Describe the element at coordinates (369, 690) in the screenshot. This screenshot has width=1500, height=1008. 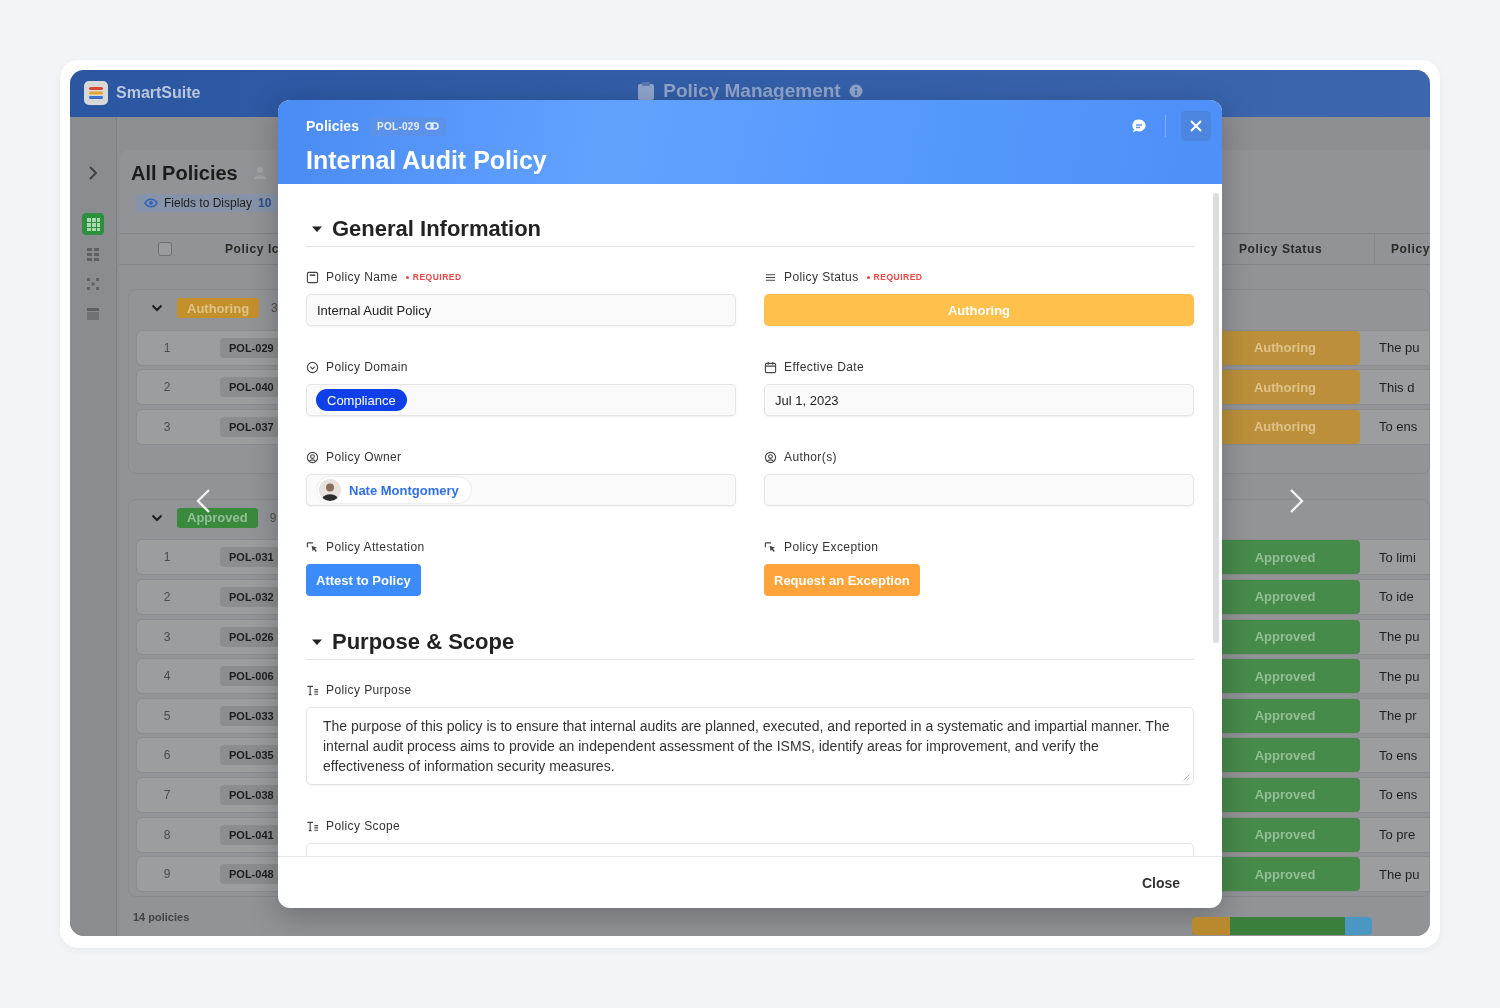
I see `field-label: Policy Purpose` at that location.